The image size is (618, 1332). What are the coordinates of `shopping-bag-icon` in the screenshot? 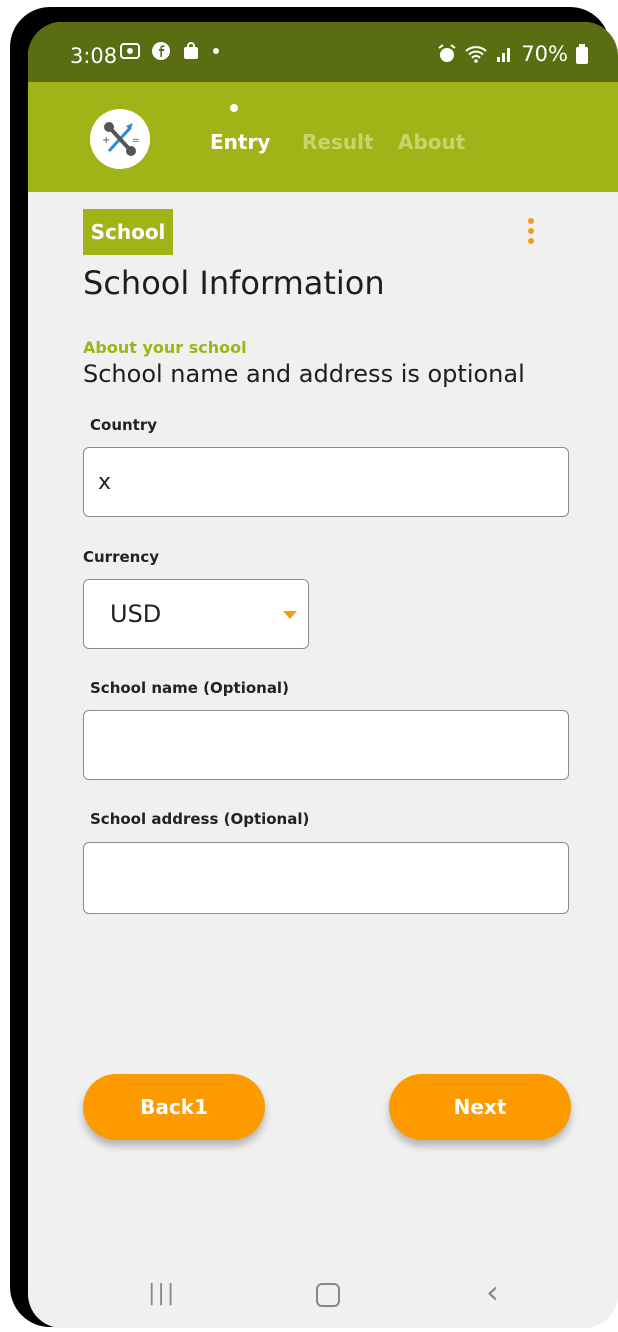 It's located at (191, 50).